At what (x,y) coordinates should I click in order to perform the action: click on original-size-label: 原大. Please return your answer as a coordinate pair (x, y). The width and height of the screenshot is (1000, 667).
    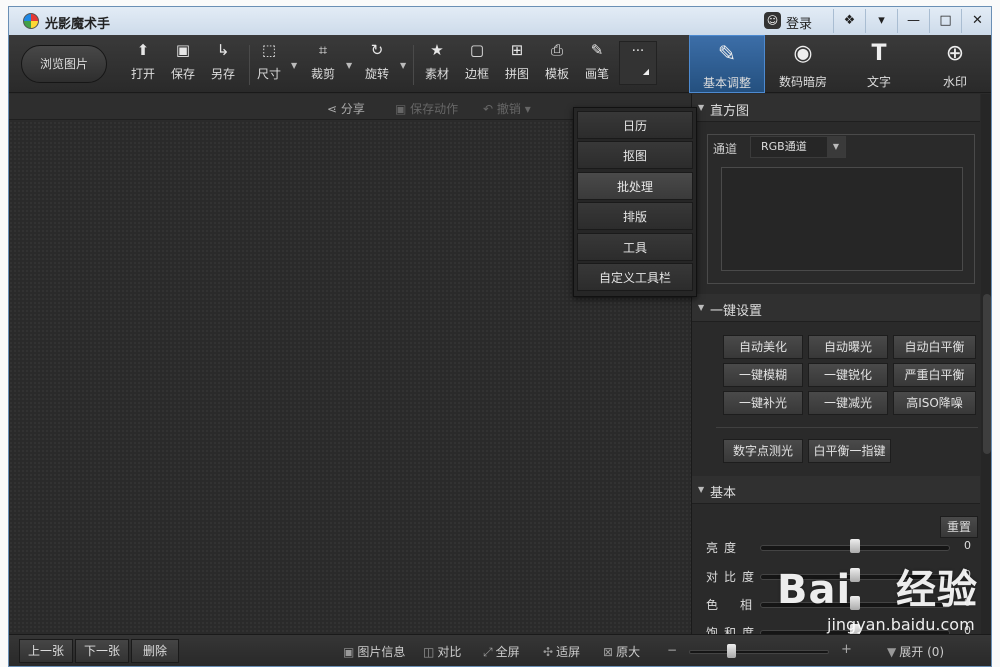
    Looking at the image, I should click on (628, 652).